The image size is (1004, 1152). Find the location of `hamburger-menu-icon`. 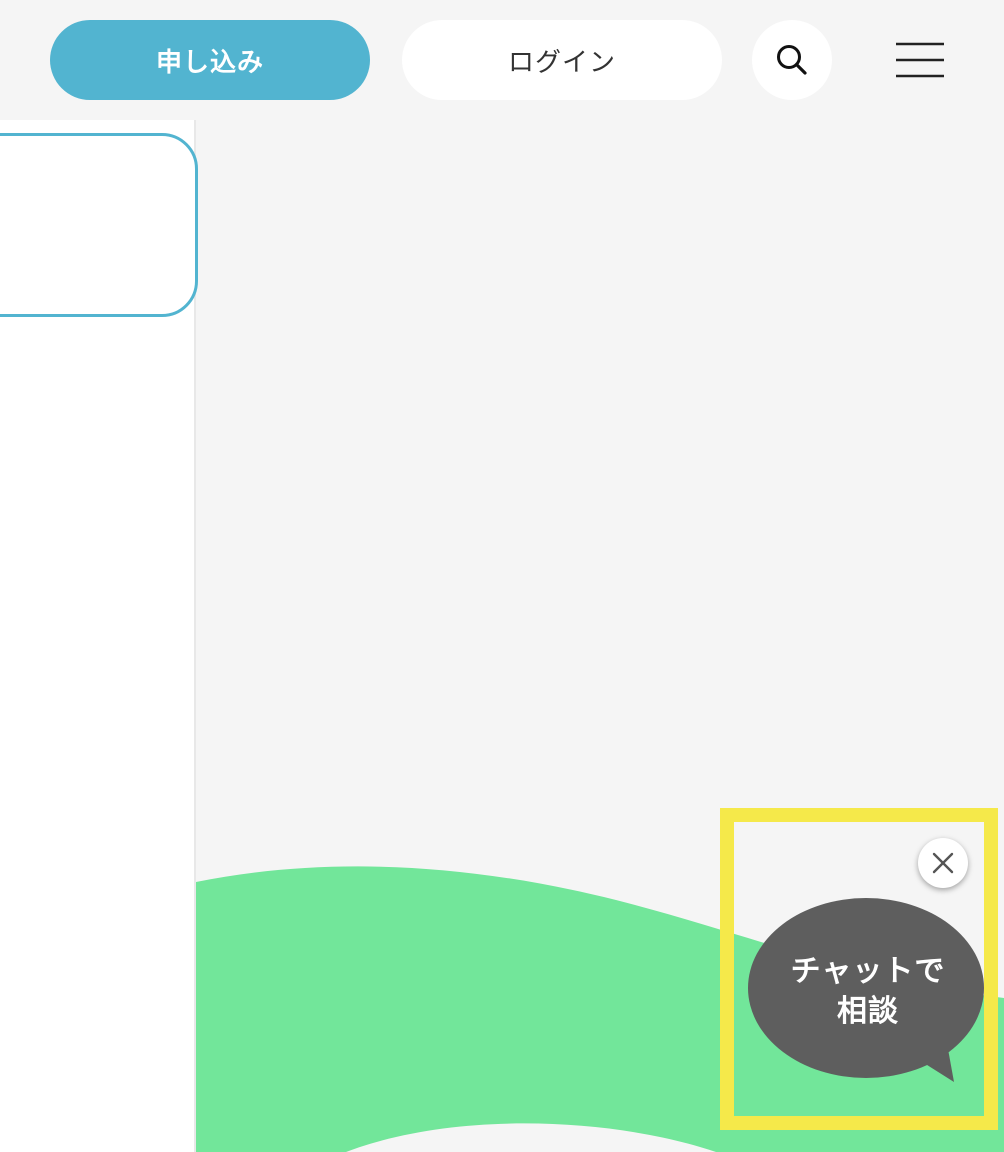

hamburger-menu-icon is located at coordinates (920, 60).